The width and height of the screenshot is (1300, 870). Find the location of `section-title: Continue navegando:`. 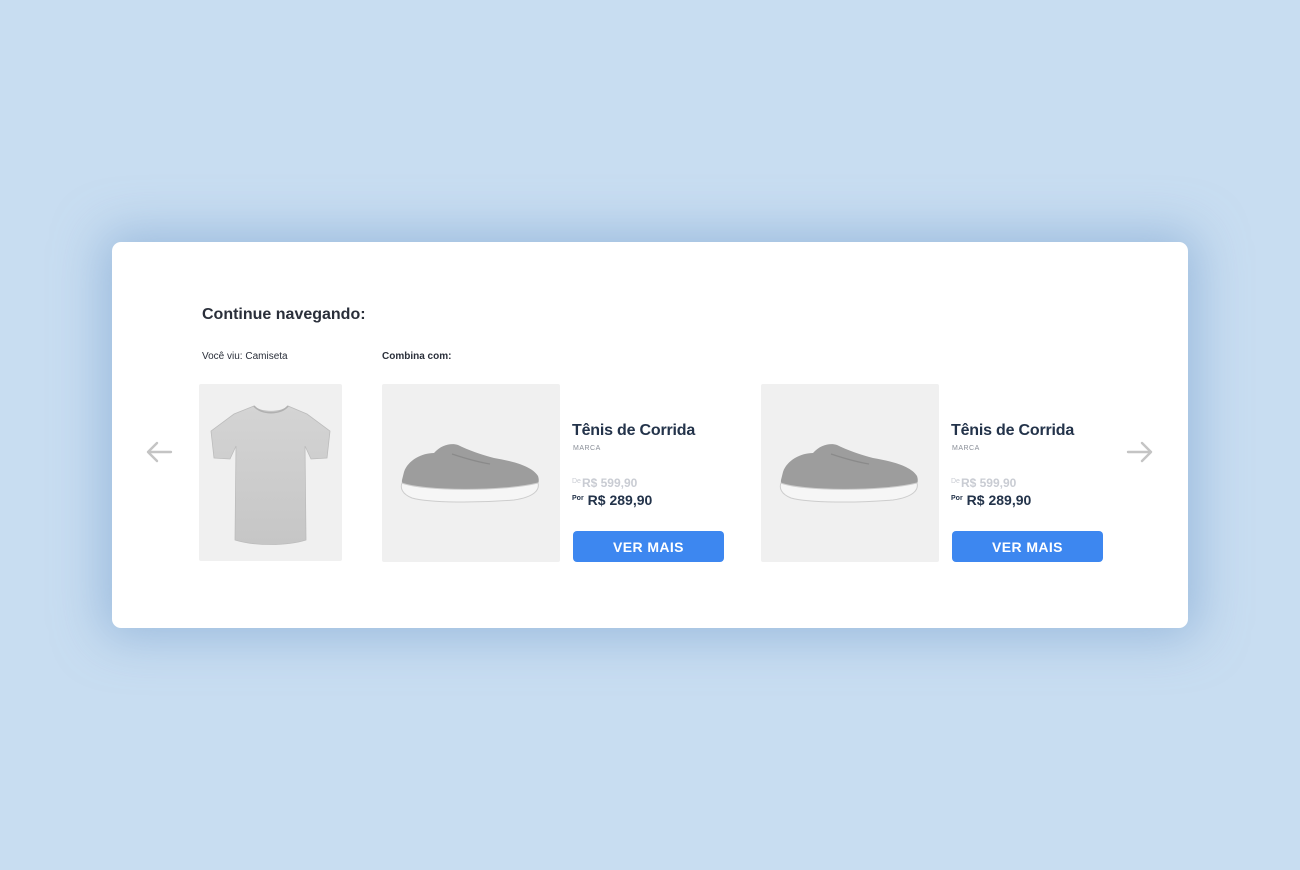

section-title: Continue navegando: is located at coordinates (284, 314).